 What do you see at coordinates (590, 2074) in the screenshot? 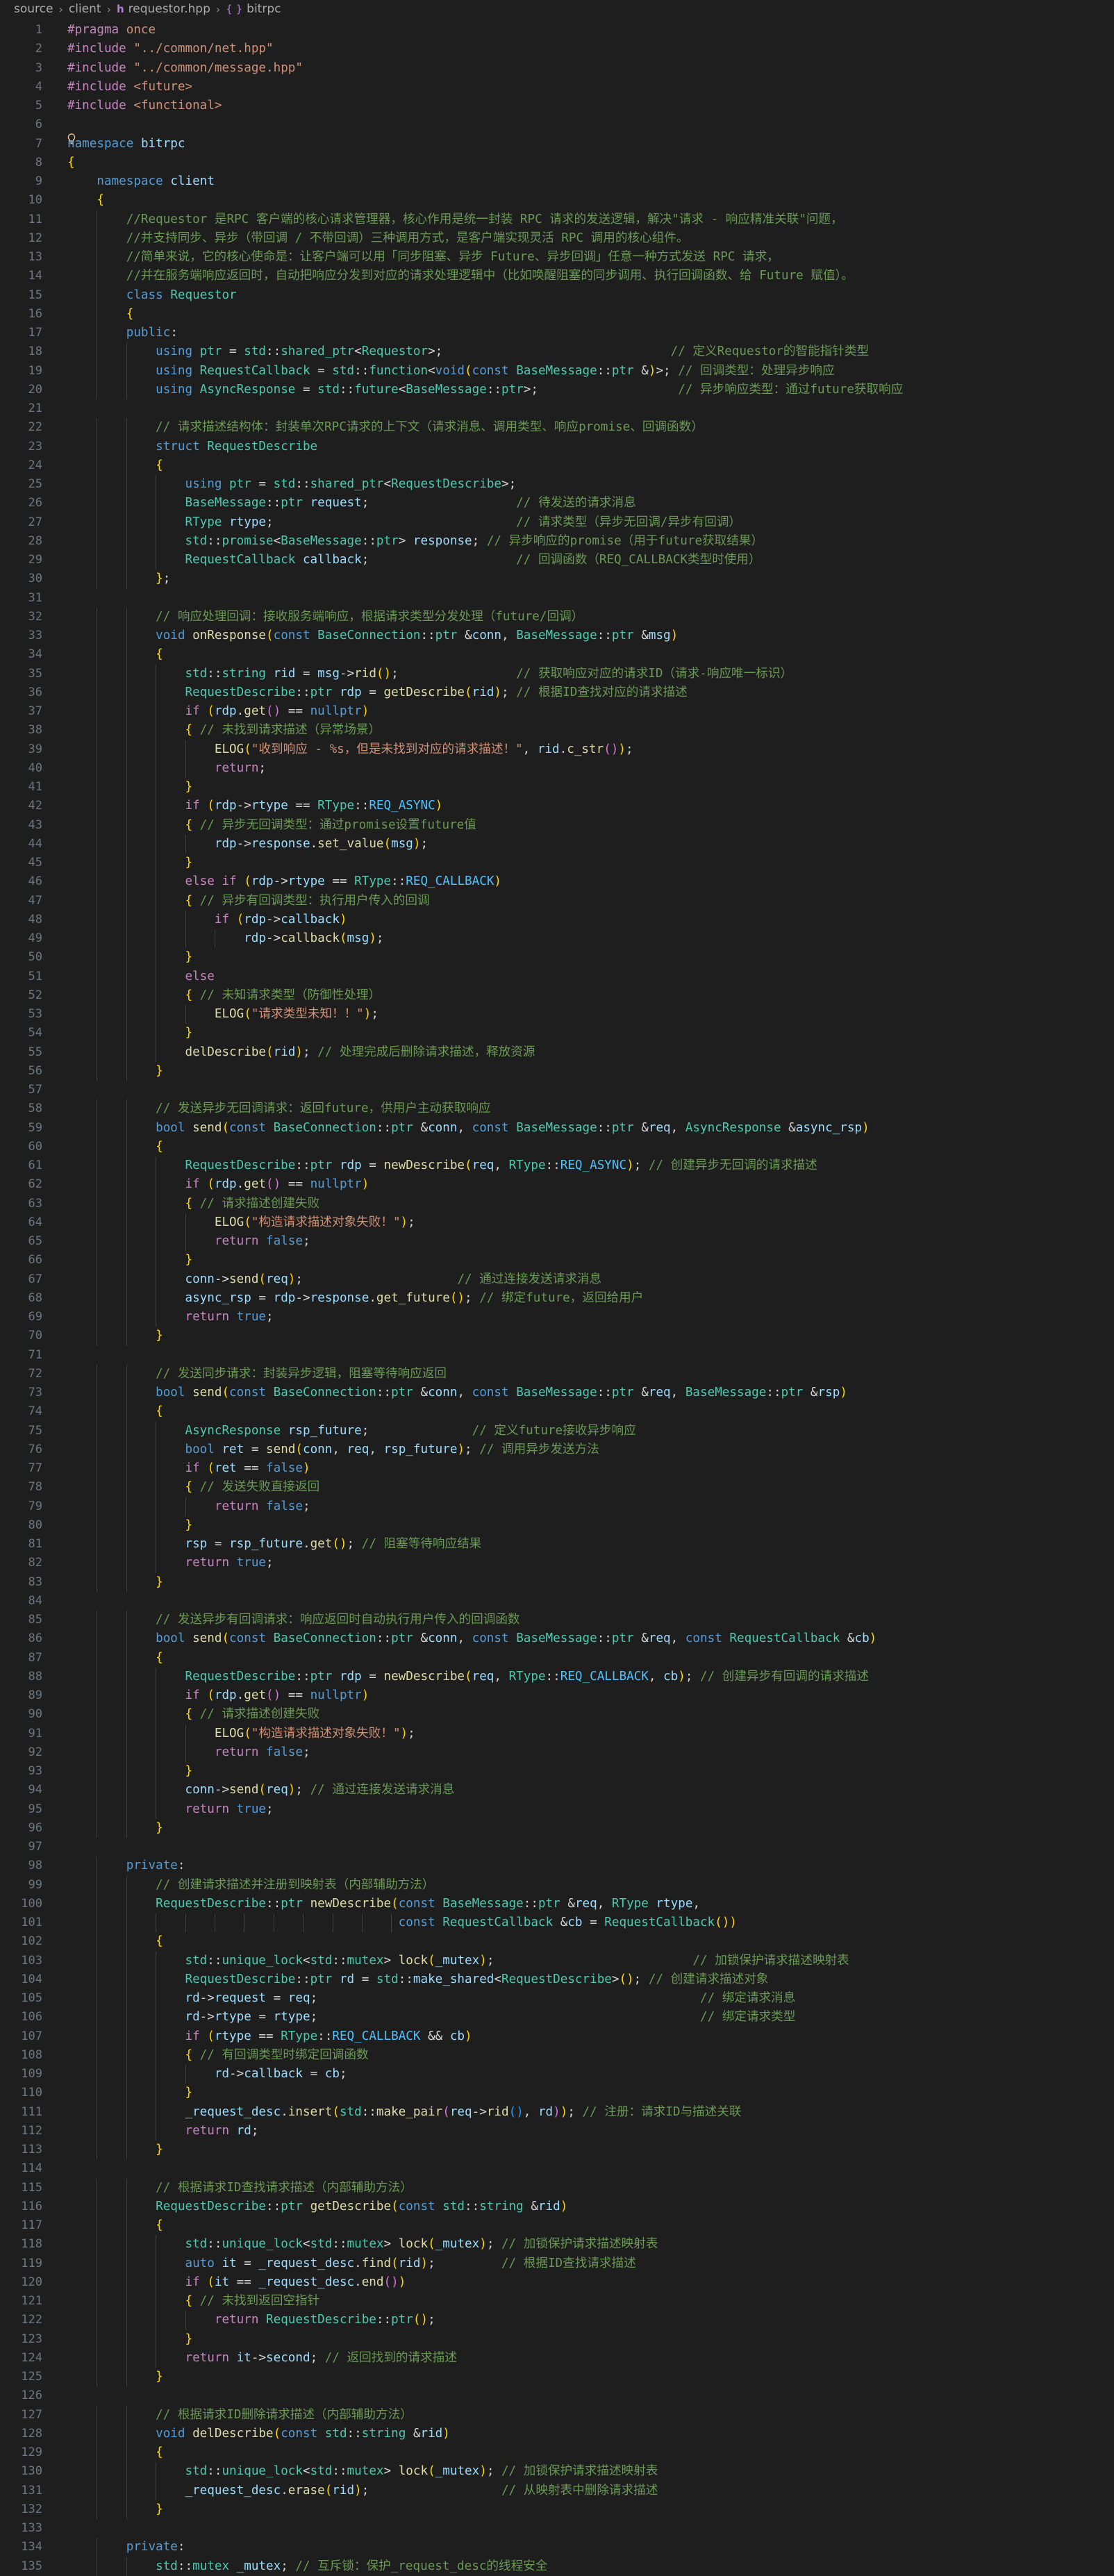
I see `code-line: rd->callback = cb;` at bounding box center [590, 2074].